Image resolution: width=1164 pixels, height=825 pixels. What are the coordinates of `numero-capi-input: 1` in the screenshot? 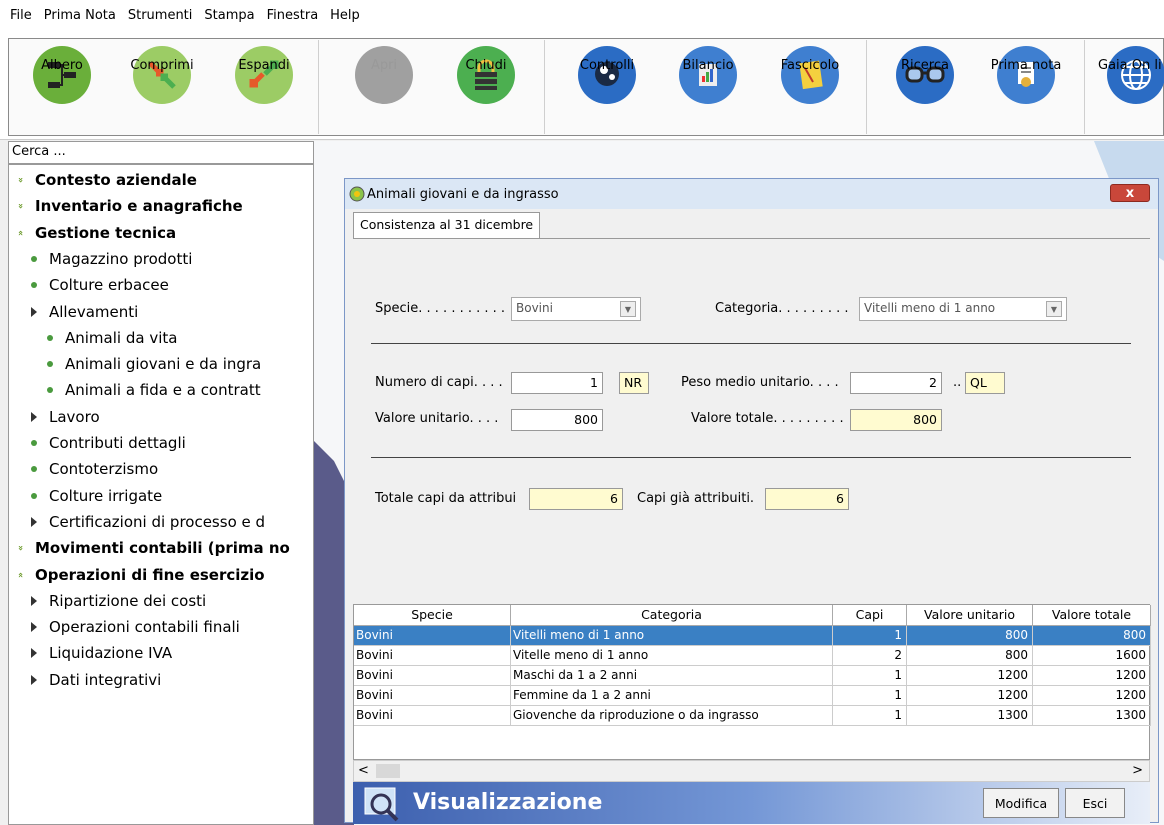 It's located at (557, 383).